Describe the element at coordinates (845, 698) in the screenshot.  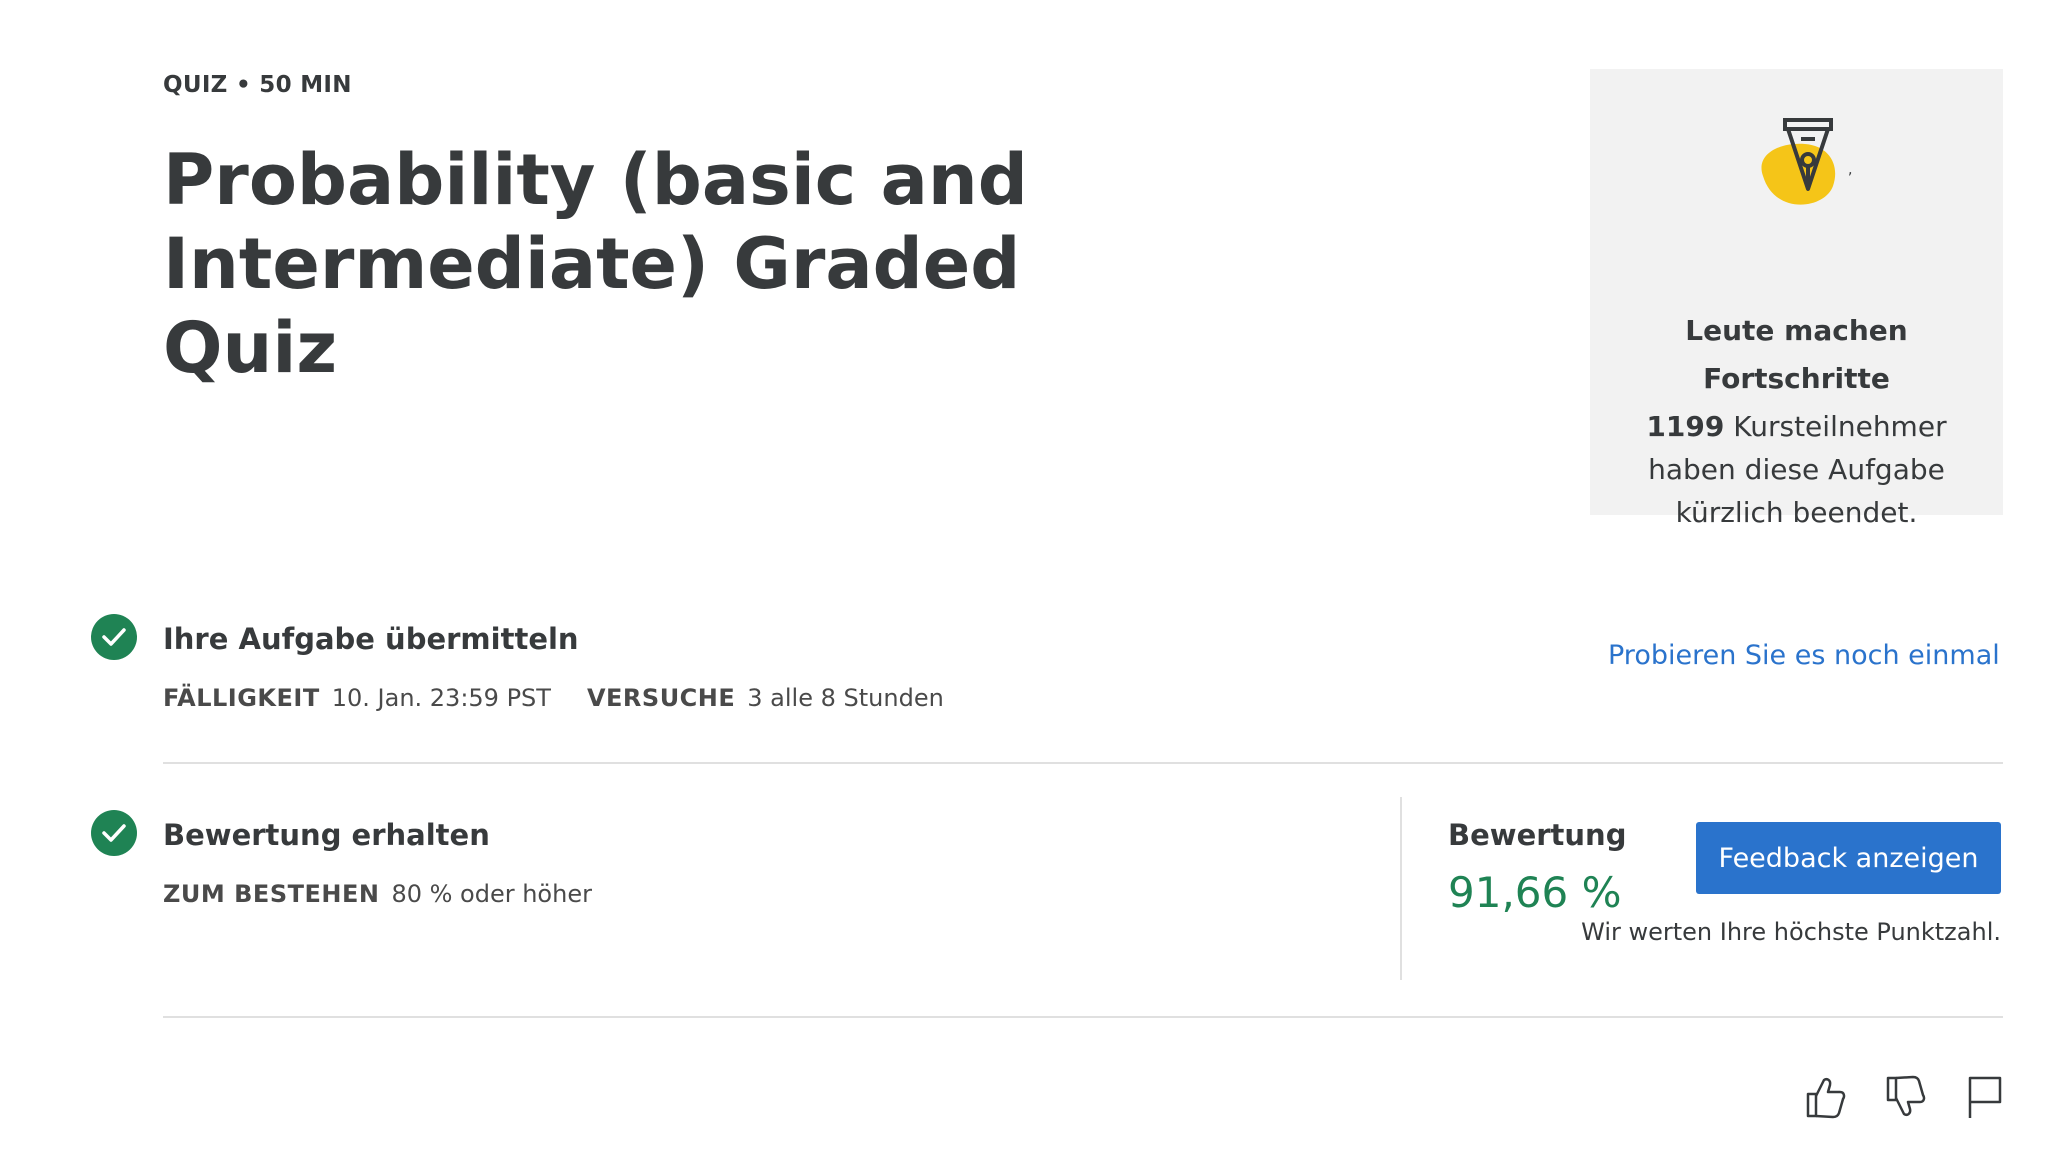
I see `attempts-value: 3 alle 8 Stunden` at that location.